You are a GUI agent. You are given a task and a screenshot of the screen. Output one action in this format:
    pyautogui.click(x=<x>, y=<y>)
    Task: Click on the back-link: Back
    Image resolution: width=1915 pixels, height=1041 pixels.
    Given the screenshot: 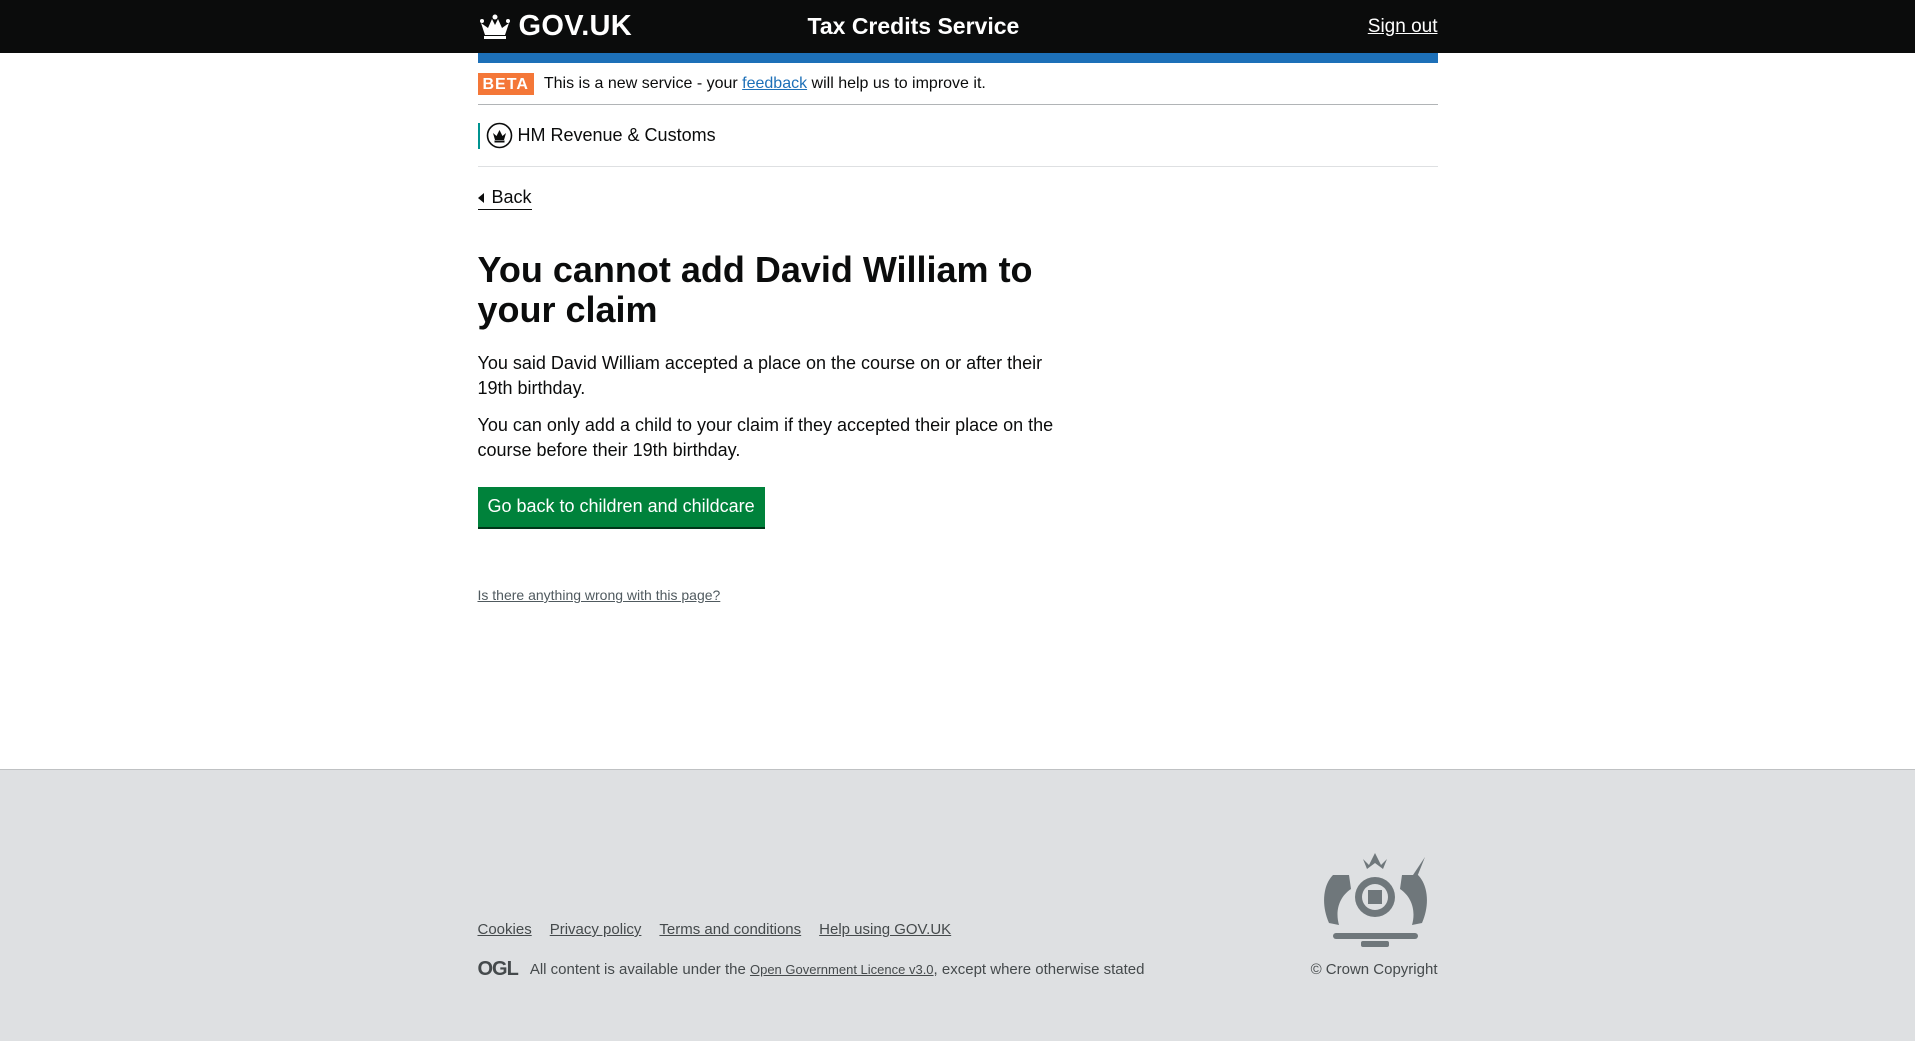 What is the action you would take?
    pyautogui.click(x=504, y=198)
    